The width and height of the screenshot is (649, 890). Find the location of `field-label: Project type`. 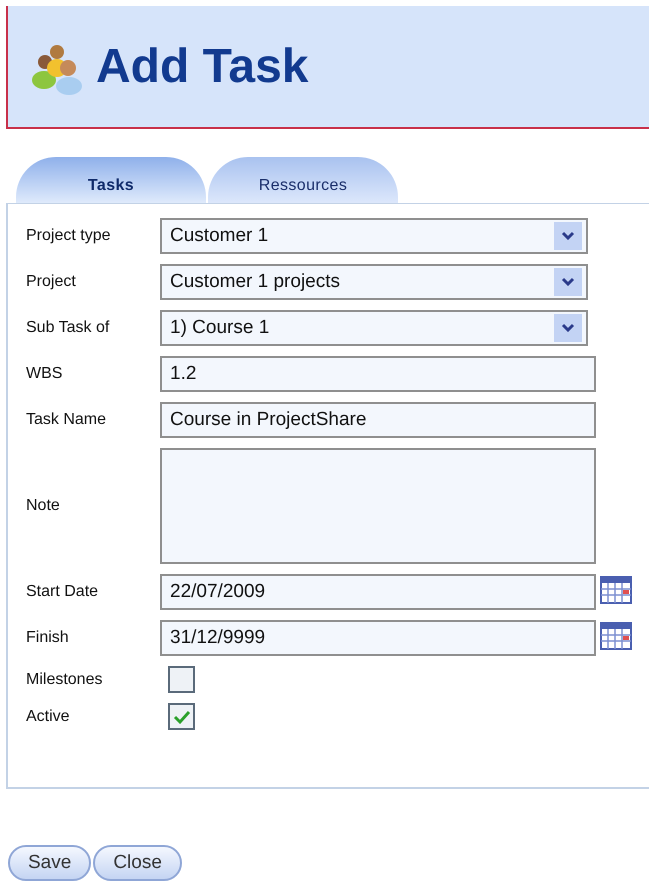

field-label: Project type is located at coordinates (69, 236).